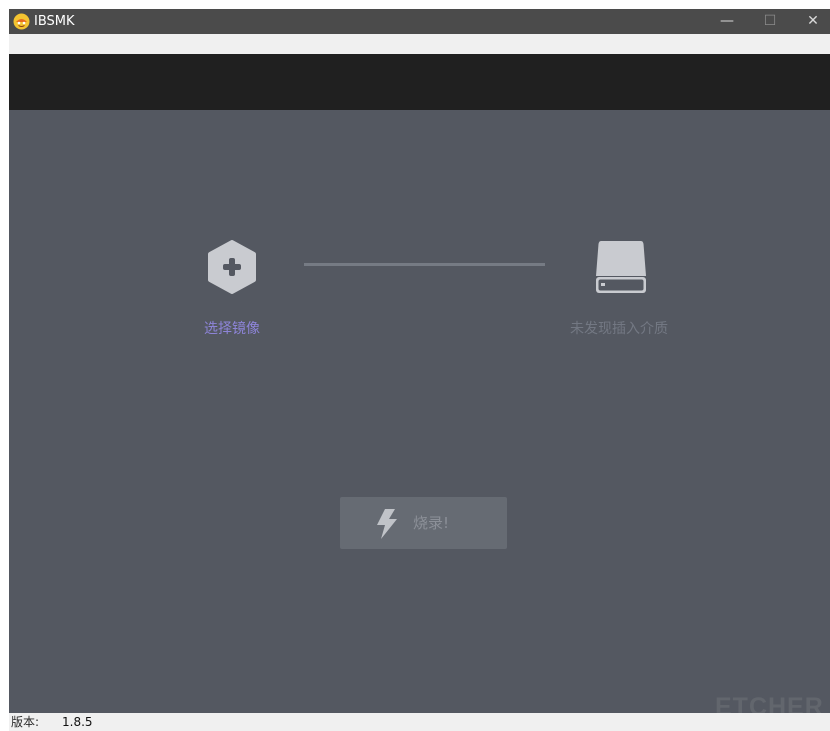 The image size is (830, 731). Describe the element at coordinates (419, 82) in the screenshot. I see `app-header` at that location.